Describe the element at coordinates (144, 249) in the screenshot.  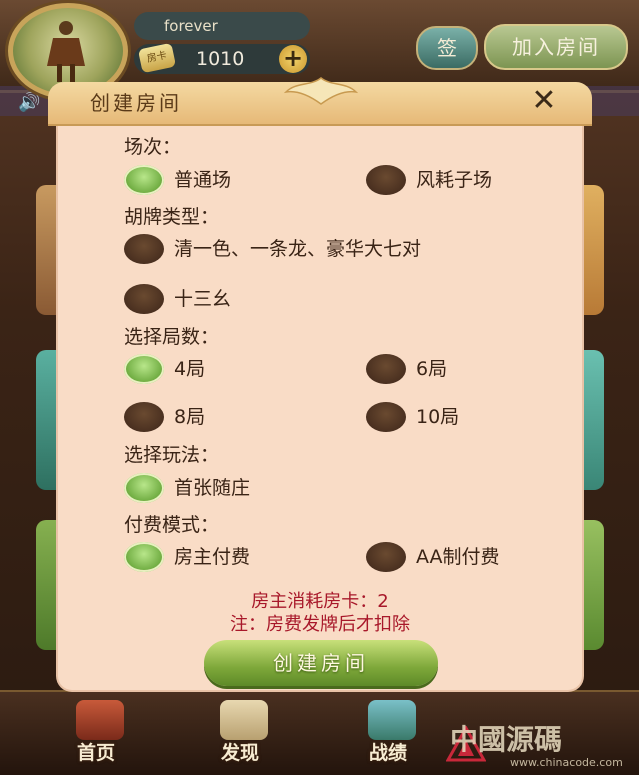
I see `radio-hu-special` at that location.